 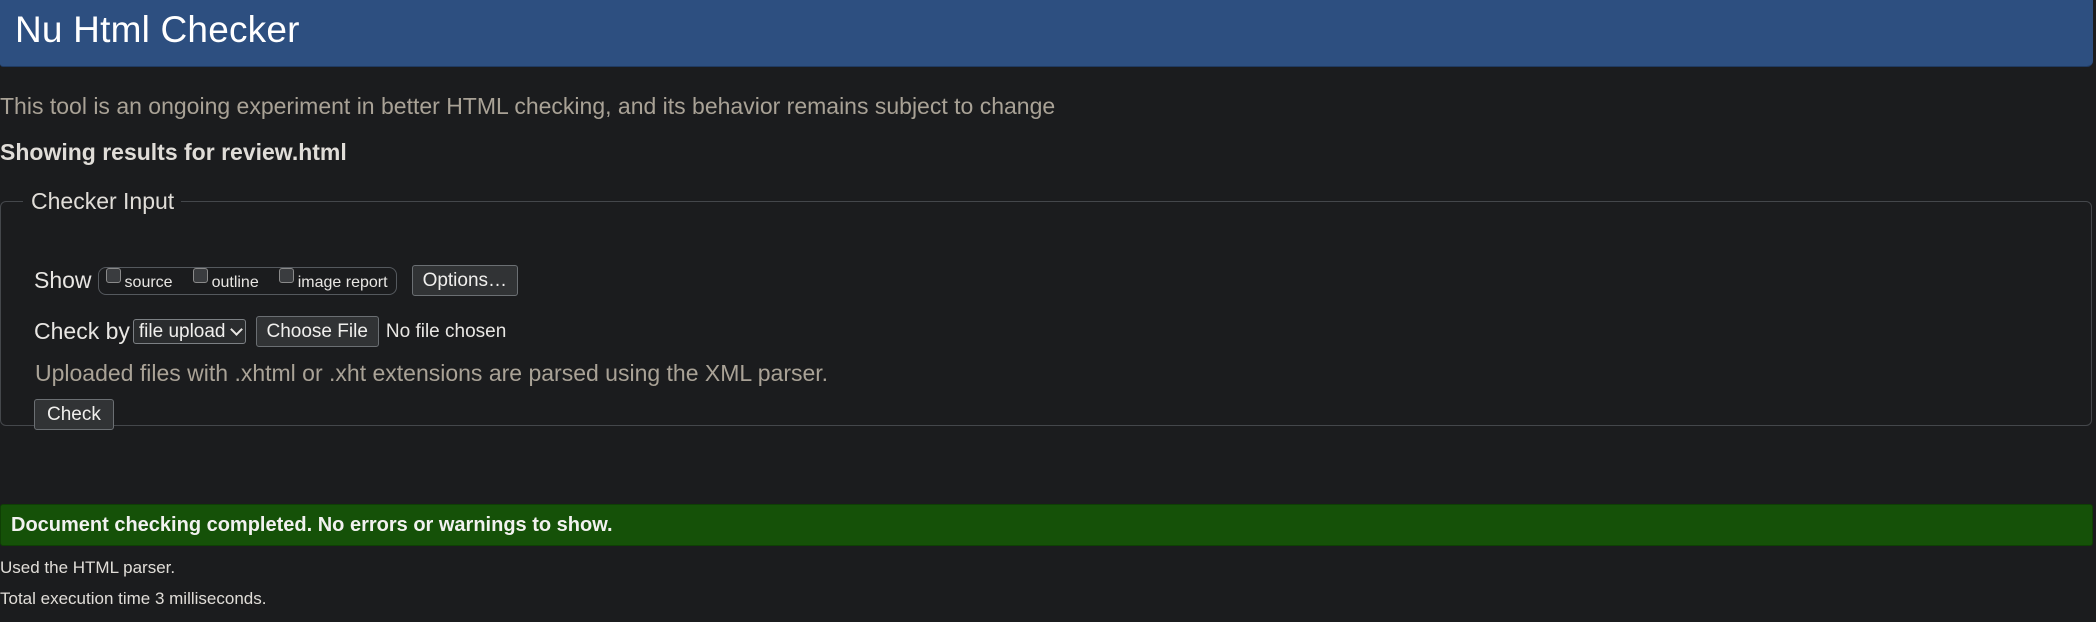 I want to click on show-image-report-option: image report, so click(x=333, y=280).